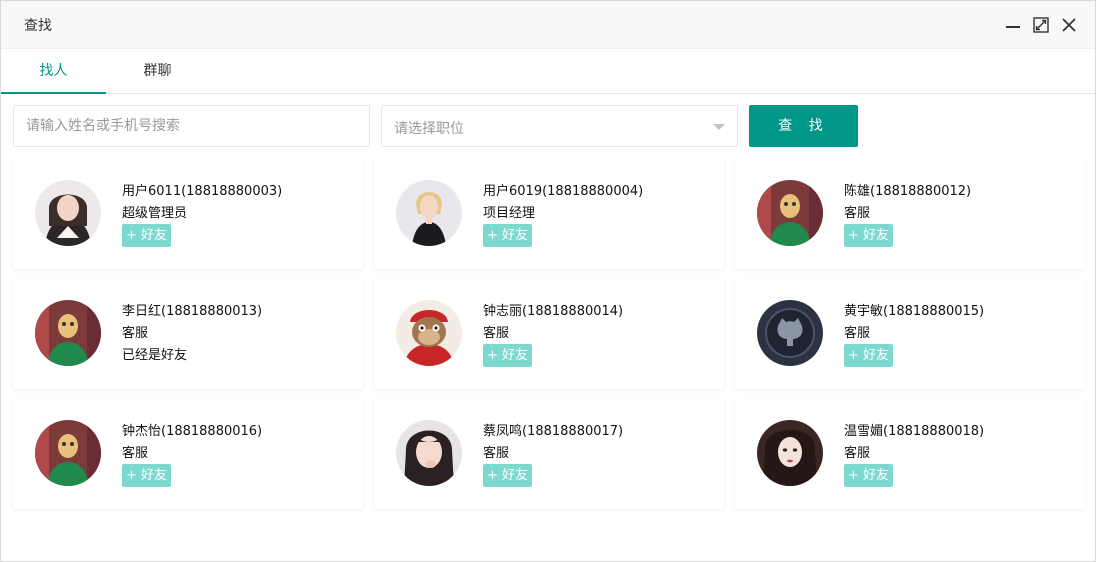 The image size is (1096, 562). I want to click on minimize-icon, so click(1013, 25).